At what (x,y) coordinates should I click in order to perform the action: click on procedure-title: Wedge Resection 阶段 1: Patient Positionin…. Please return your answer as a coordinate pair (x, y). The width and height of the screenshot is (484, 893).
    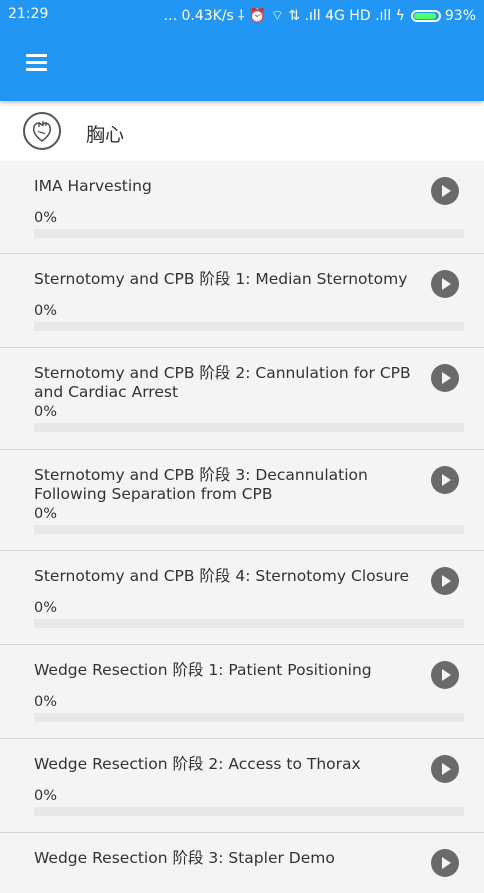
    Looking at the image, I should click on (203, 670).